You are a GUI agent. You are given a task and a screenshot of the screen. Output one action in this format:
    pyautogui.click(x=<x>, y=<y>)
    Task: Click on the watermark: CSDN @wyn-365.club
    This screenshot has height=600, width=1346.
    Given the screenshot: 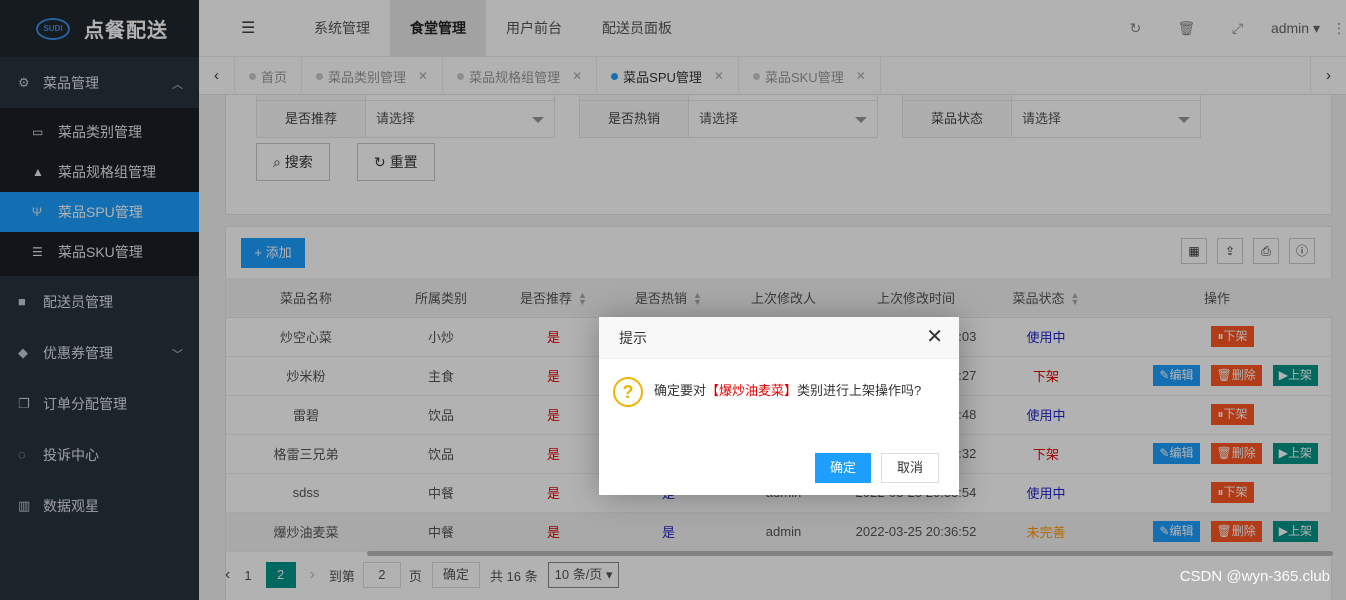 What is the action you would take?
    pyautogui.click(x=1254, y=576)
    